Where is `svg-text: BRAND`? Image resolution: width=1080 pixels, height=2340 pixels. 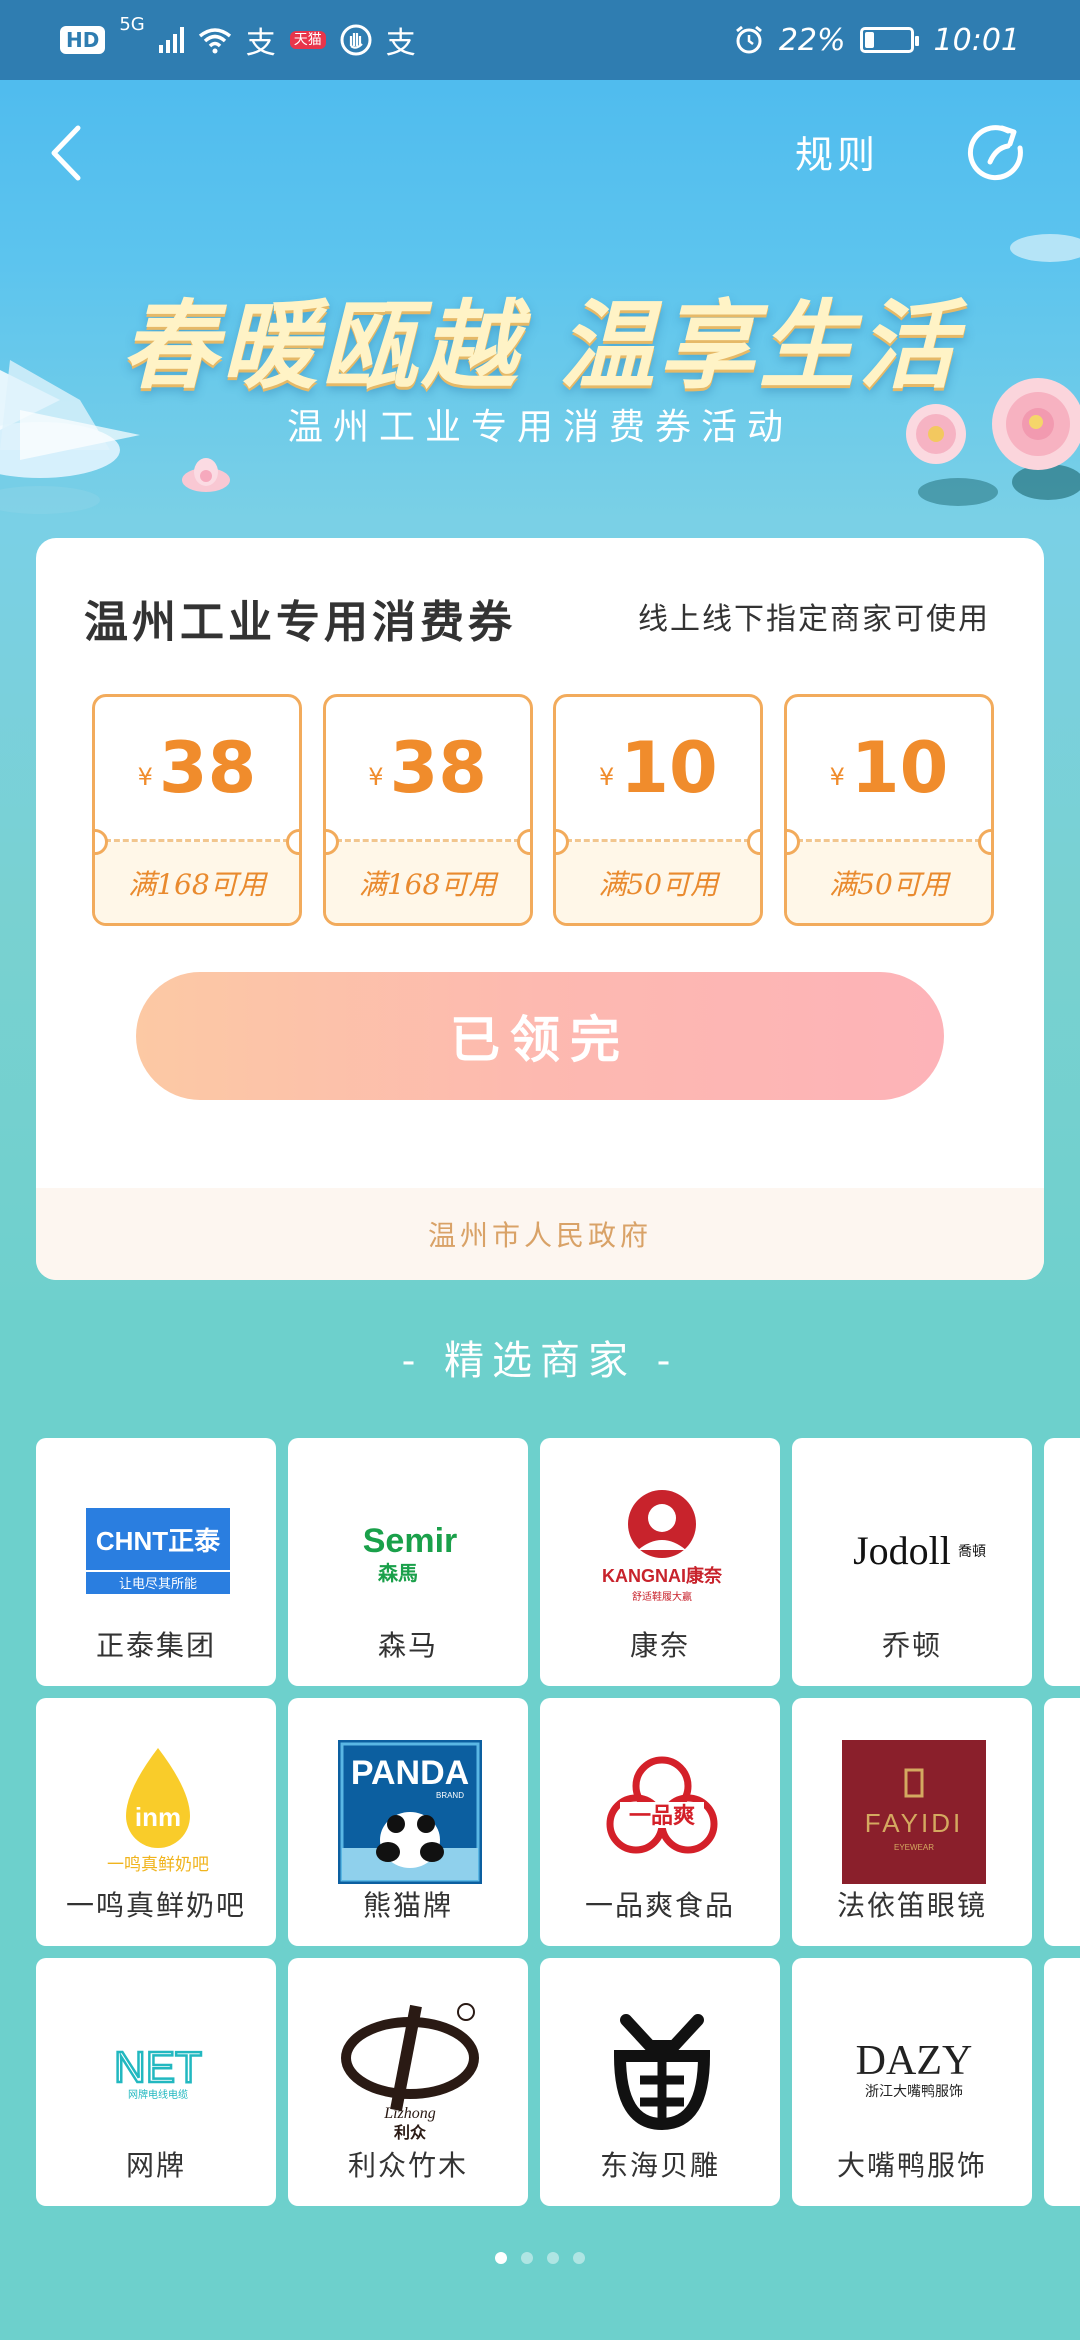 svg-text: BRAND is located at coordinates (450, 1795).